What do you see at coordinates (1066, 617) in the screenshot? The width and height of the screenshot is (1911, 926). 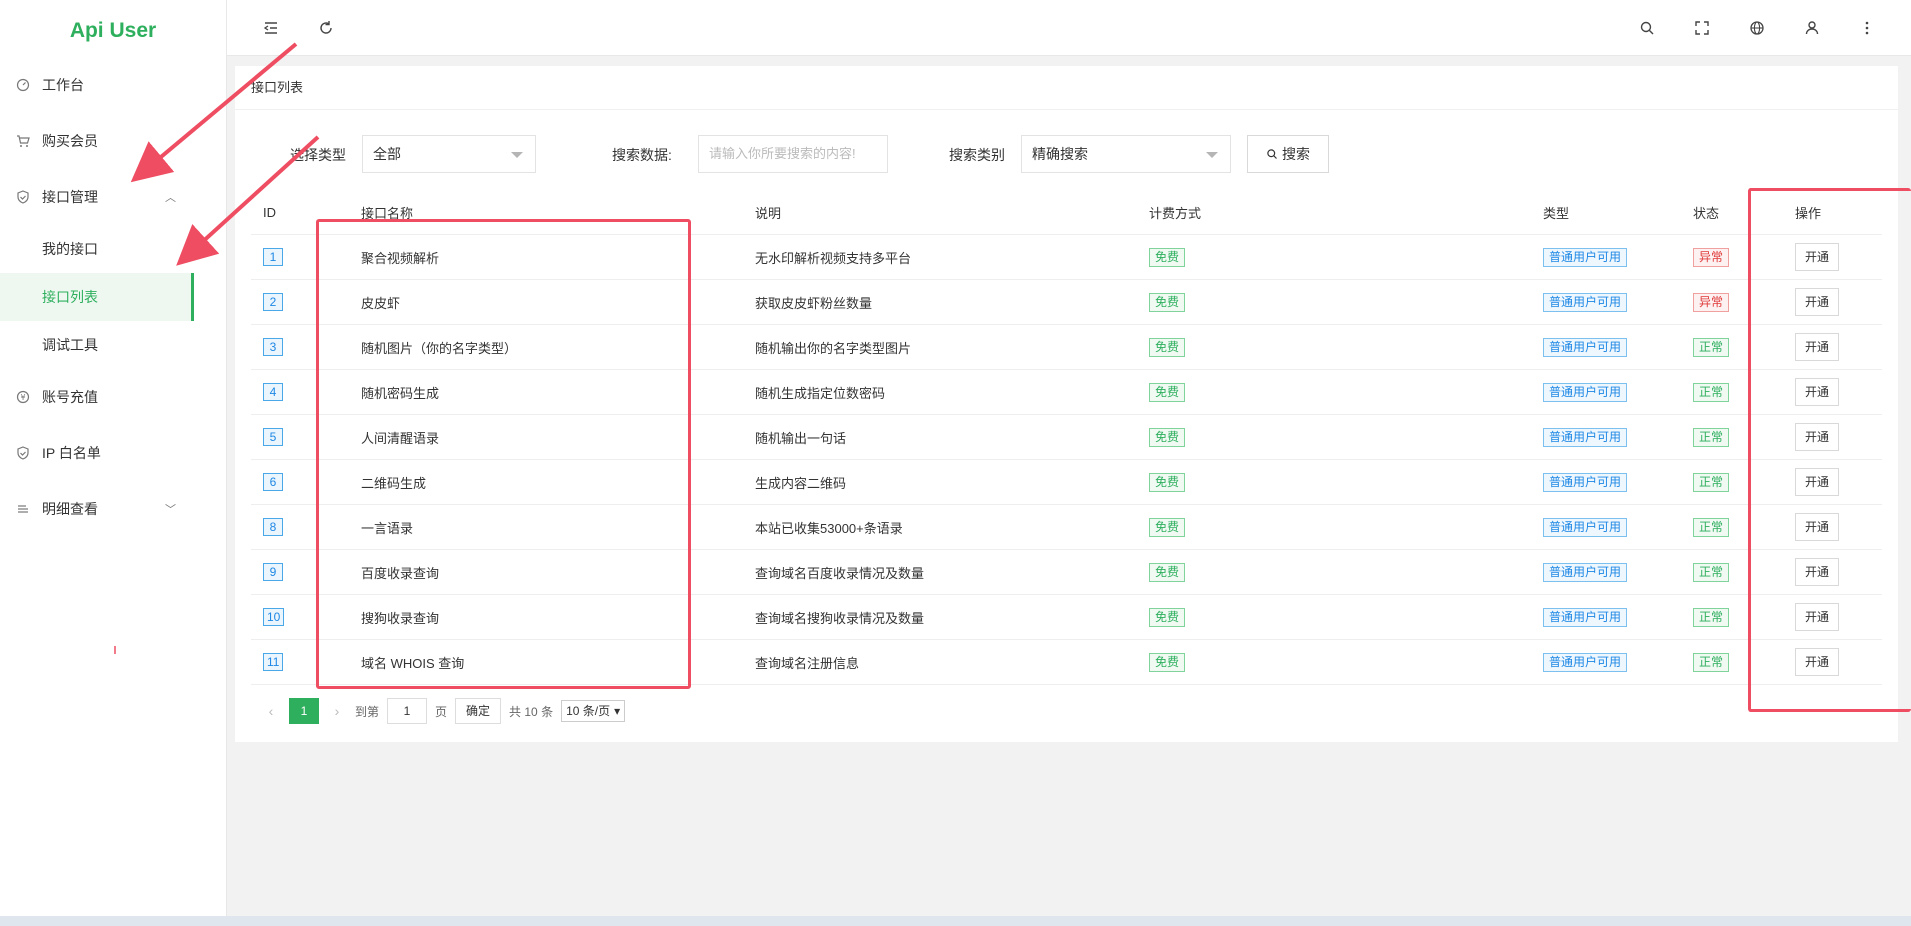 I see `table-row: 10 搜狗收录查询 查询域名搜狗收录情况及数量 免费 普通用户可用 正常 开通` at bounding box center [1066, 617].